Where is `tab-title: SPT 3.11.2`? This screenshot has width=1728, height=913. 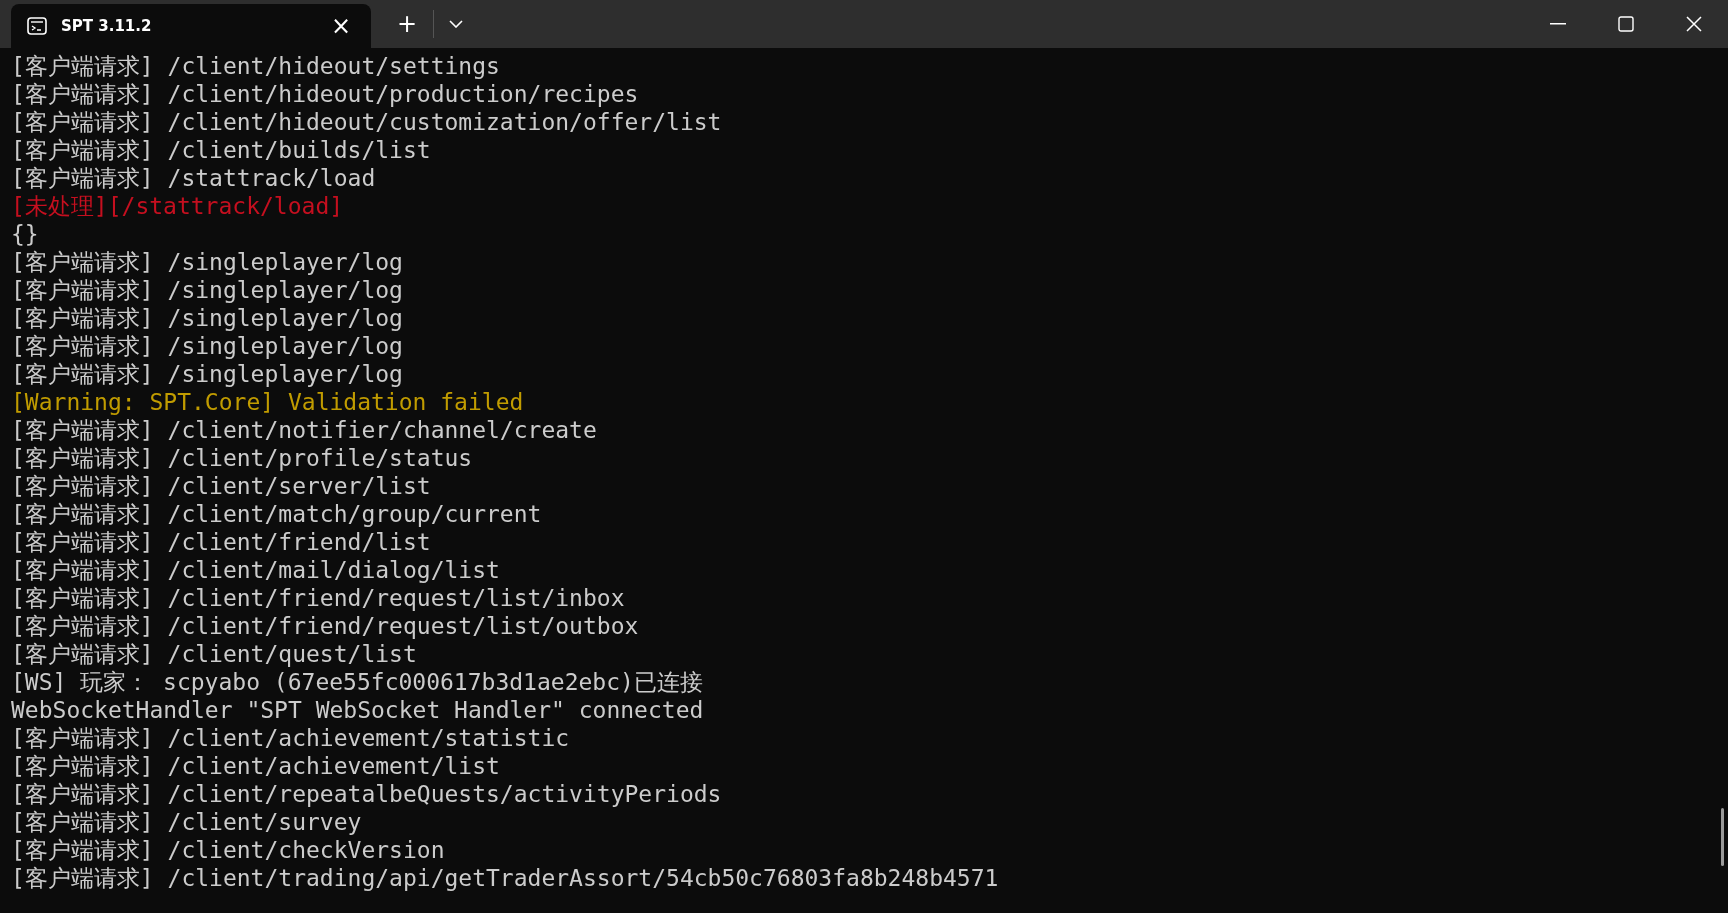
tab-title: SPT 3.11.2 is located at coordinates (107, 26).